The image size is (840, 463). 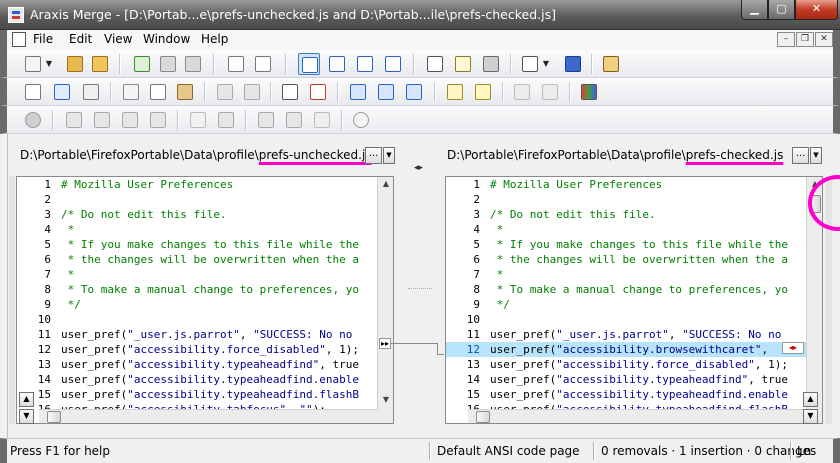 What do you see at coordinates (294, 120) in the screenshot?
I see `copy-to-left-button` at bounding box center [294, 120].